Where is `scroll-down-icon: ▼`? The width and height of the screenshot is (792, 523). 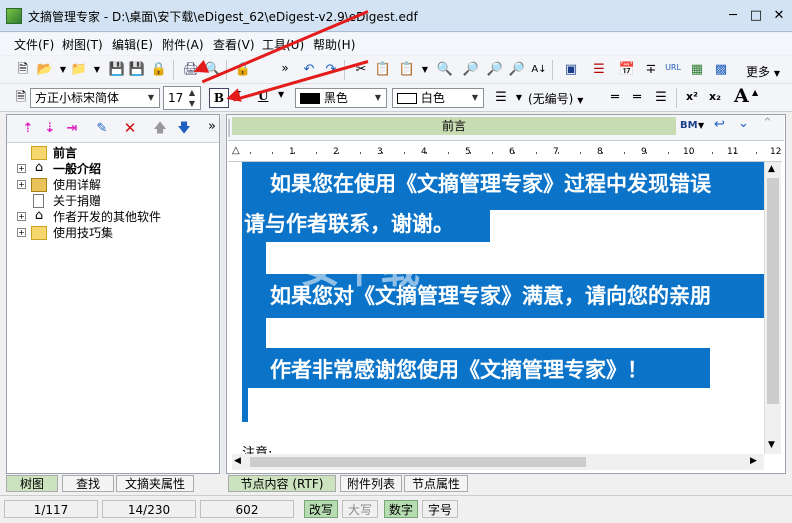 scroll-down-icon: ▼ is located at coordinates (771, 445).